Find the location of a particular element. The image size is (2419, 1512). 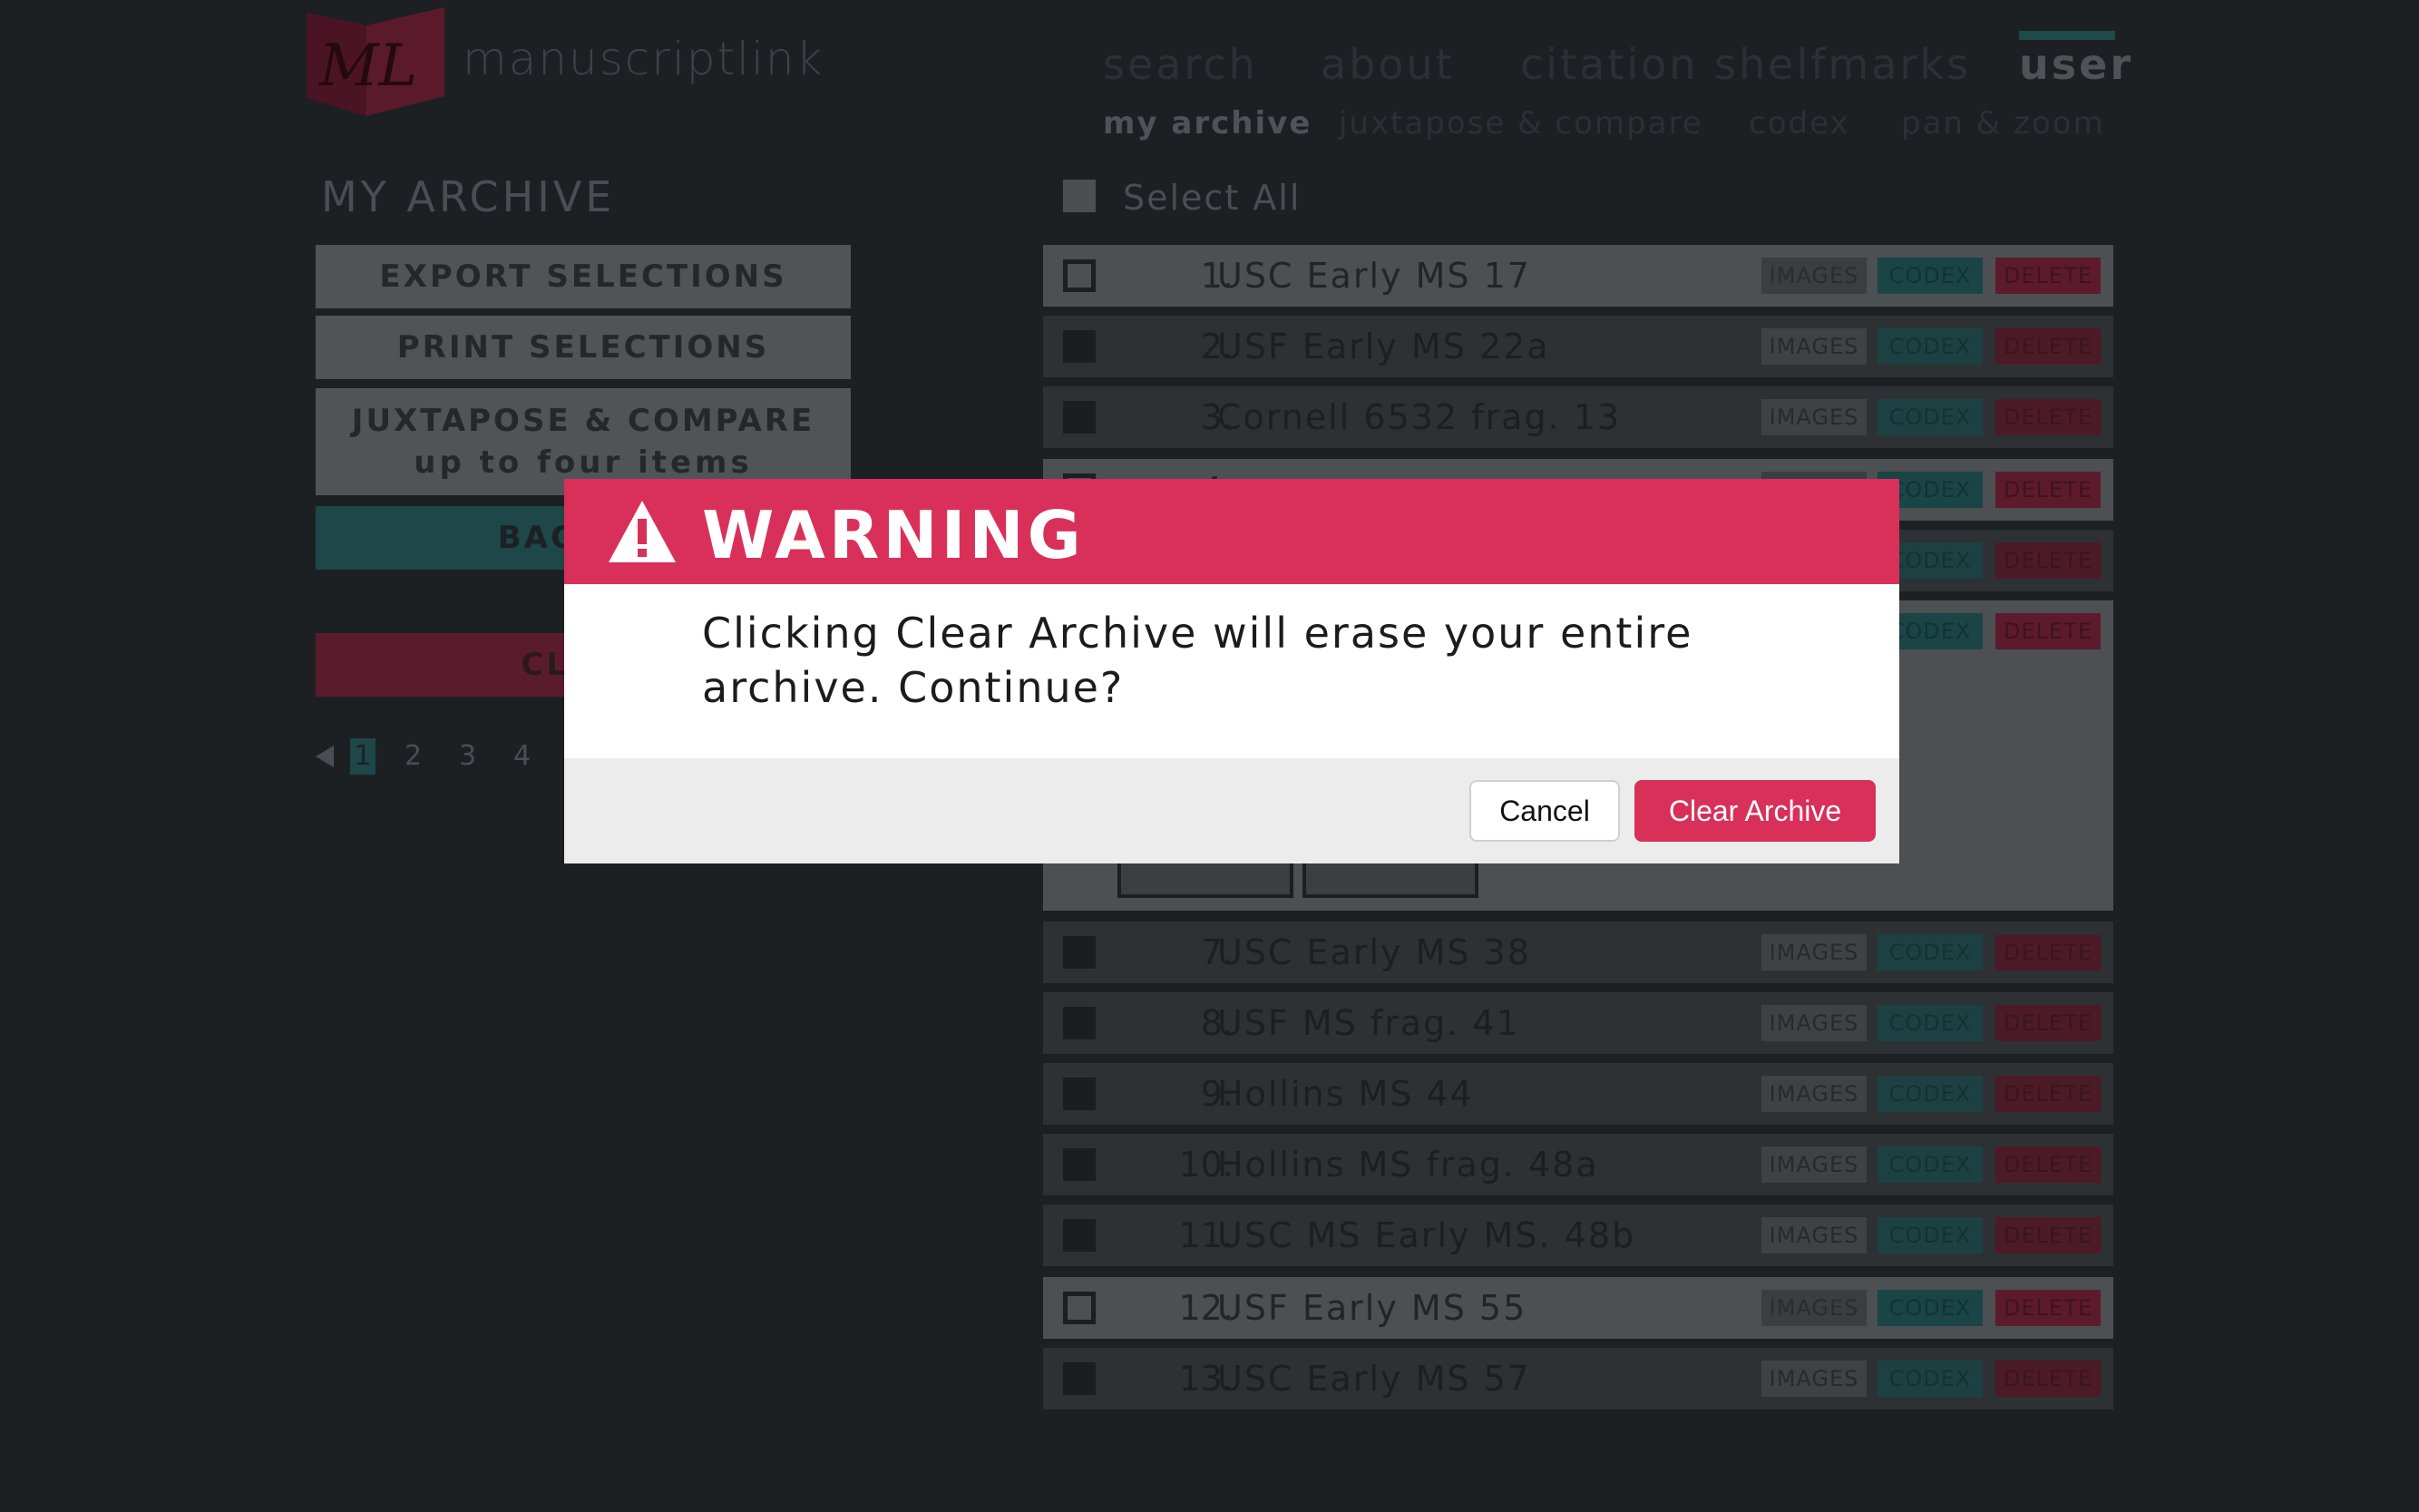

nav-citation-shelfmarks: citation shelfmarks is located at coordinates (1746, 64).